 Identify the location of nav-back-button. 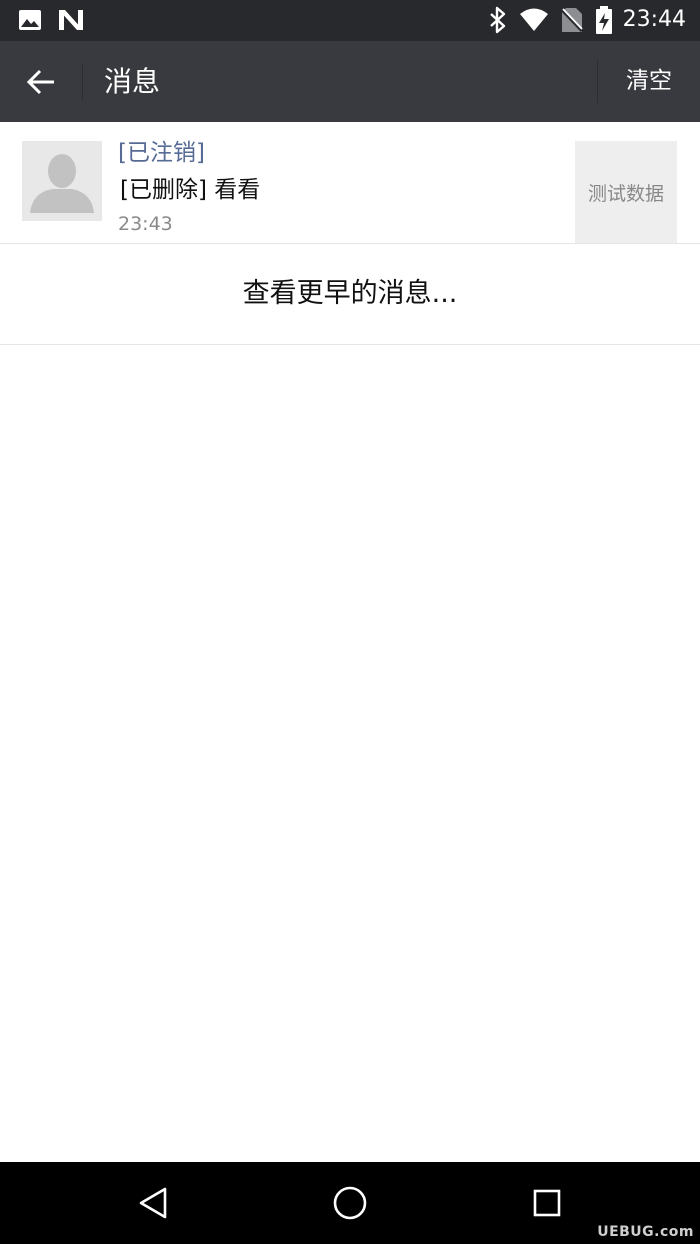
(153, 1203).